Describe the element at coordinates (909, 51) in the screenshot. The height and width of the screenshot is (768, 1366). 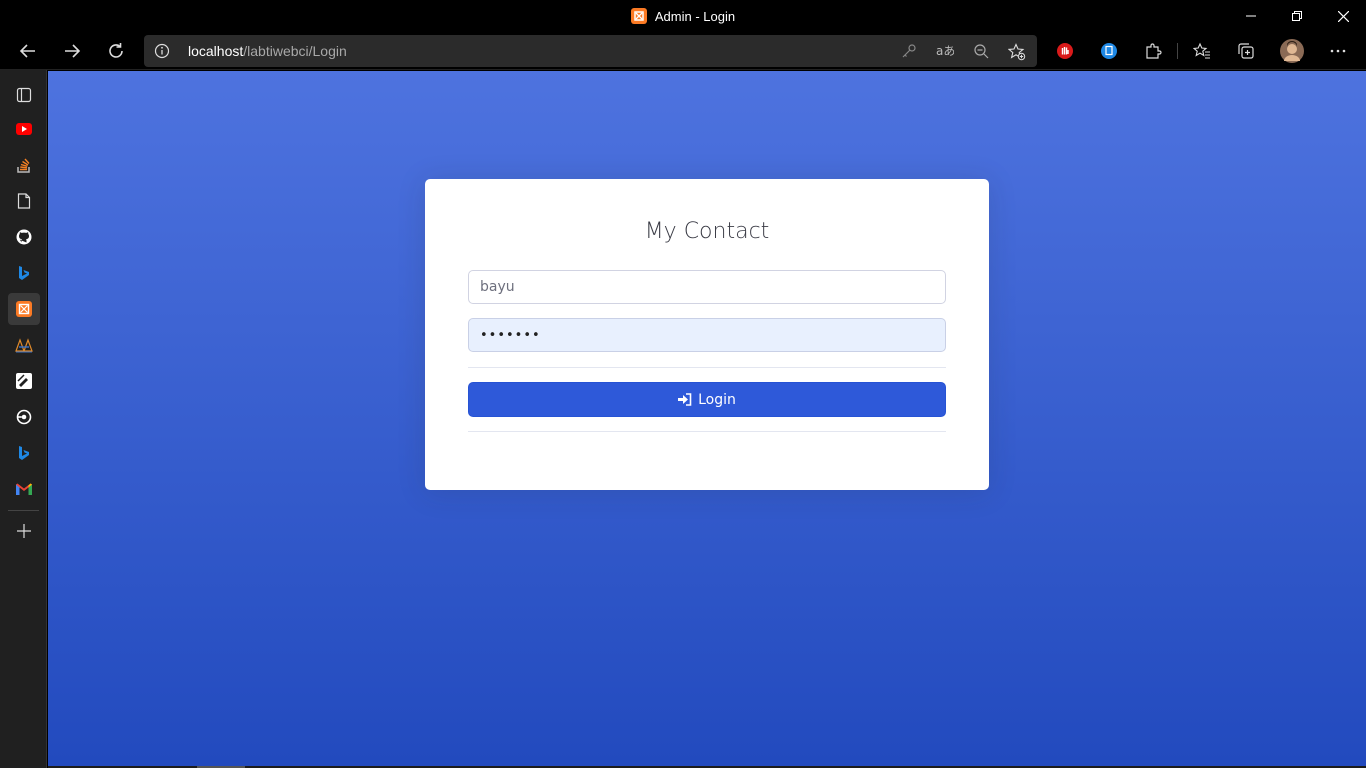
I see `key-icon` at that location.